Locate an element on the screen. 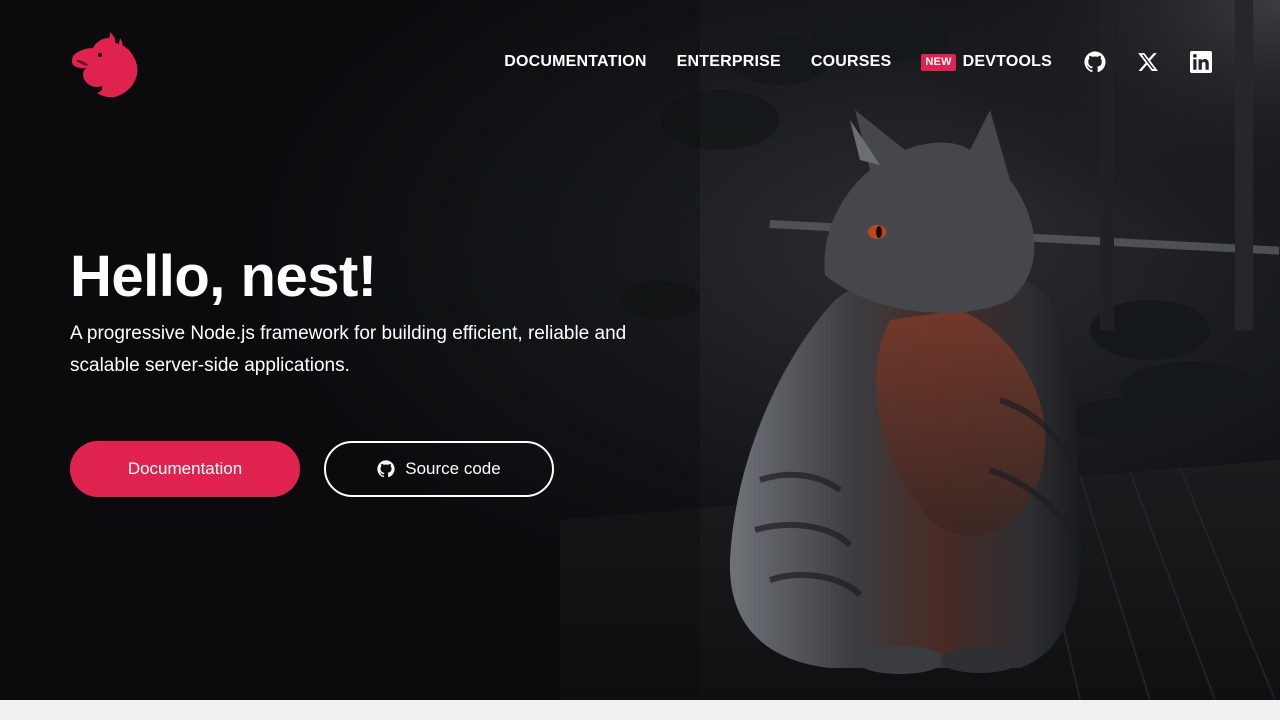  nav-devtools-label: DEVTOOLS is located at coordinates (1007, 61).